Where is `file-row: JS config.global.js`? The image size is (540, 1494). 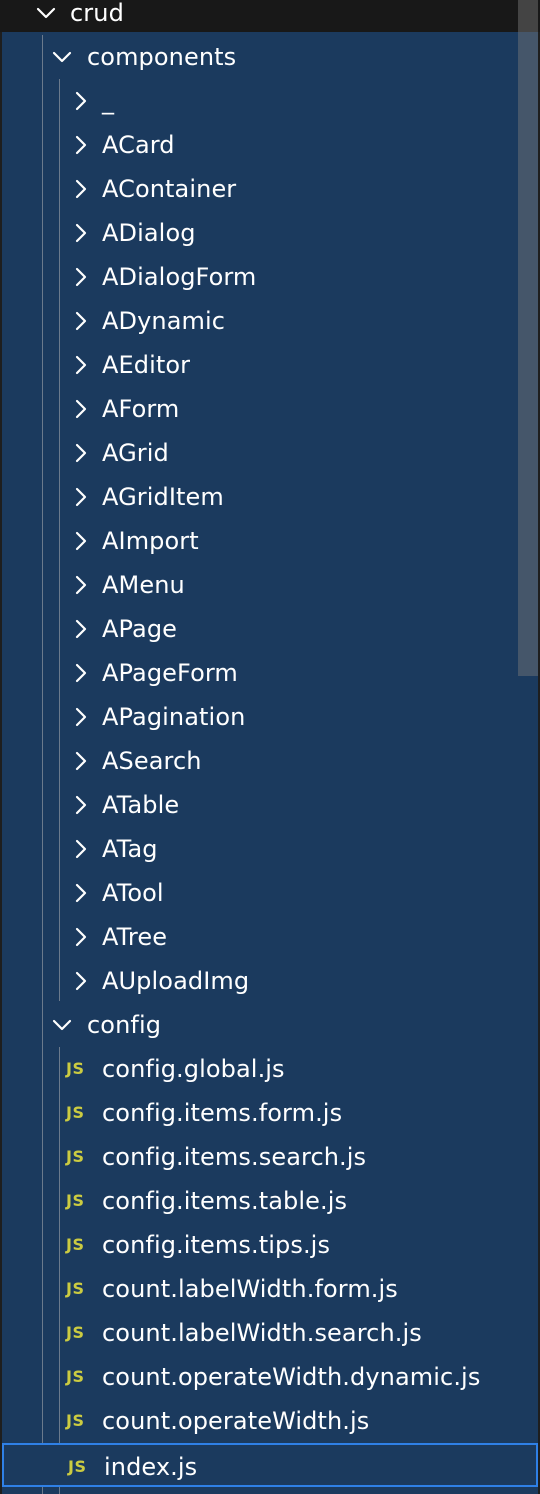
file-row: JS config.global.js is located at coordinates (270, 1069).